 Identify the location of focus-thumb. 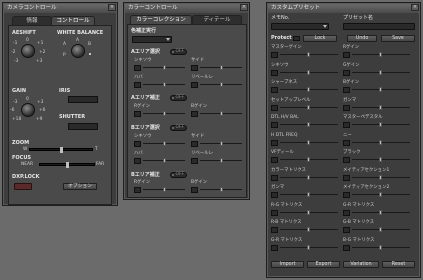
(67, 165).